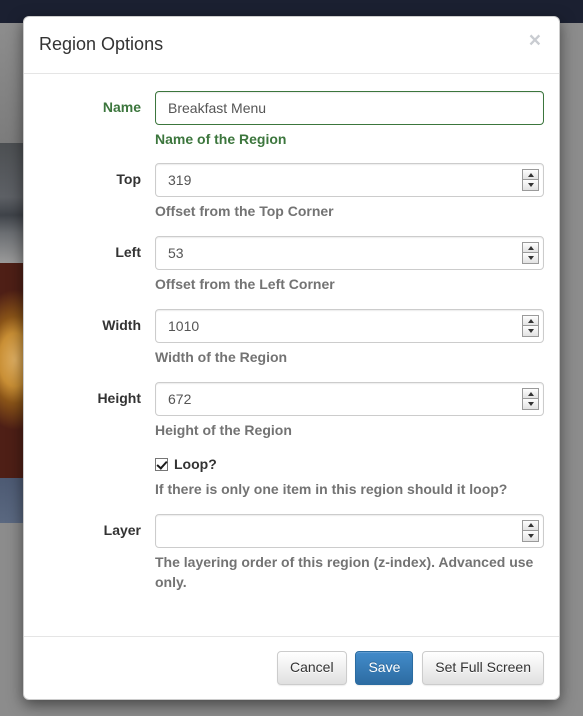  Describe the element at coordinates (221, 138) in the screenshot. I see `help-name: Name of the Region` at that location.